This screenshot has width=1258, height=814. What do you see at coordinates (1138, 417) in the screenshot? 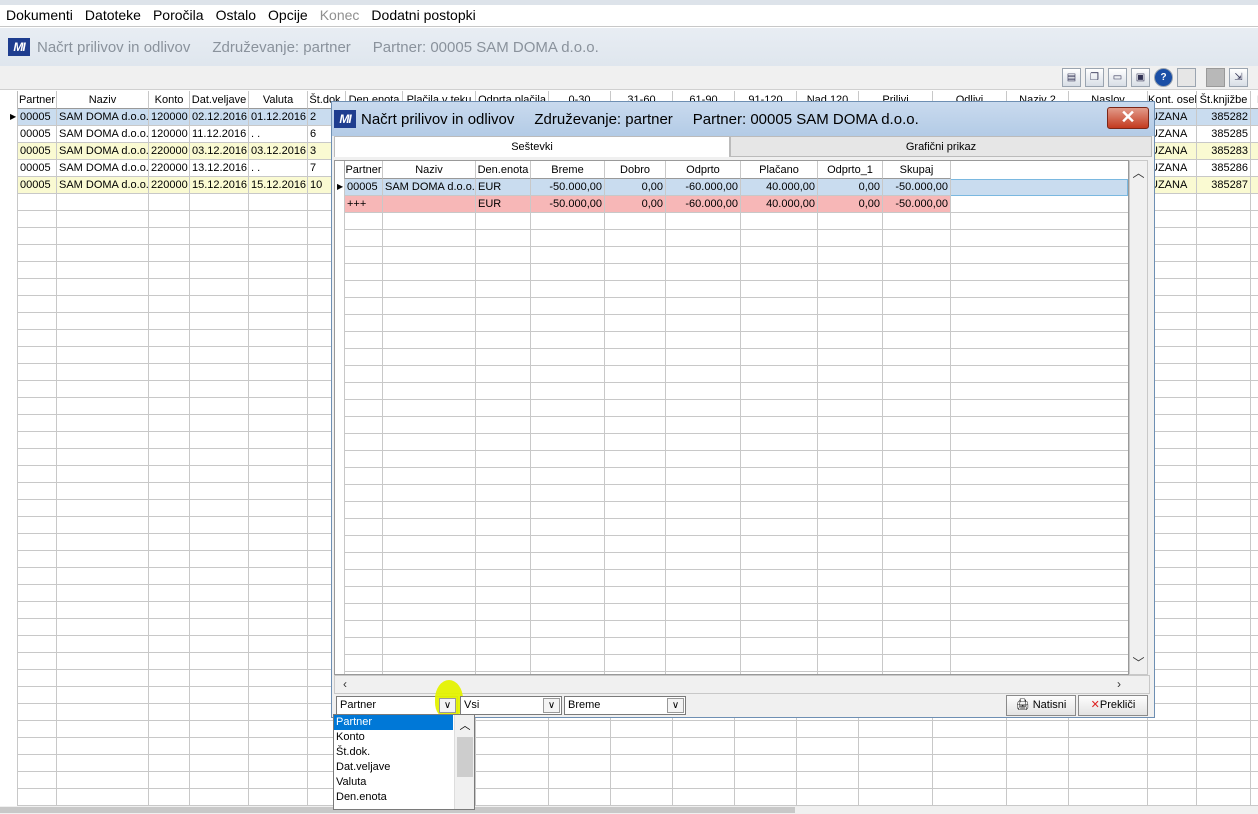
I see `summary-vertical-scrollbar: ︿ ﹀` at bounding box center [1138, 417].